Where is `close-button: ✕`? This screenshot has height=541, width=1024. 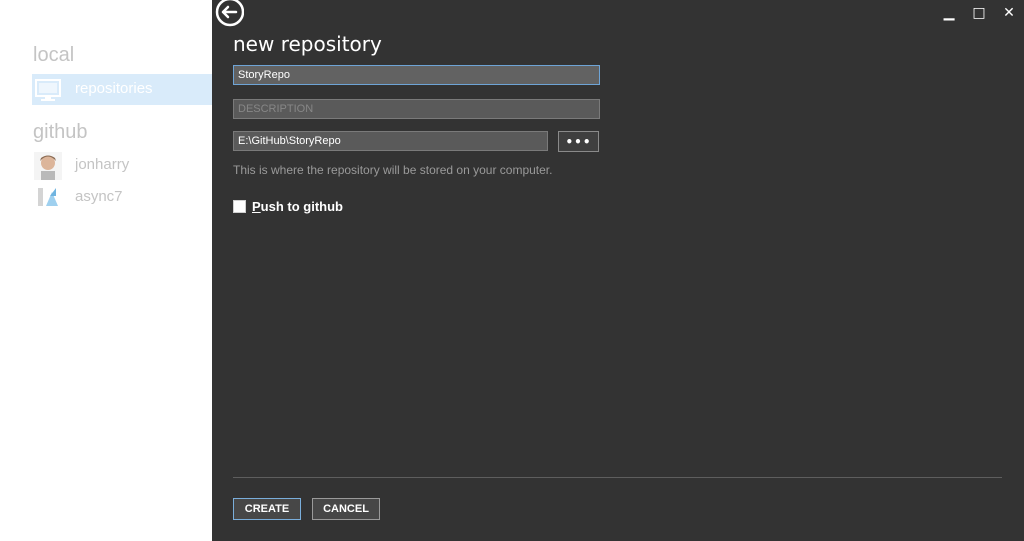
close-button: ✕ is located at coordinates (1009, 13).